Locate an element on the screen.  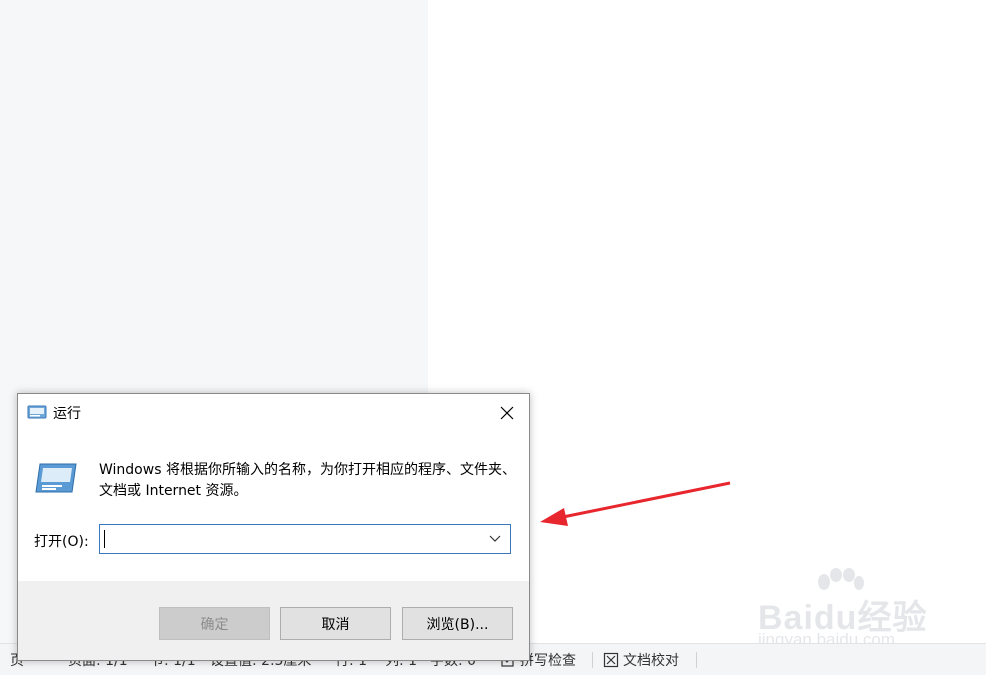
cancel-button: 取消 is located at coordinates (335, 623).